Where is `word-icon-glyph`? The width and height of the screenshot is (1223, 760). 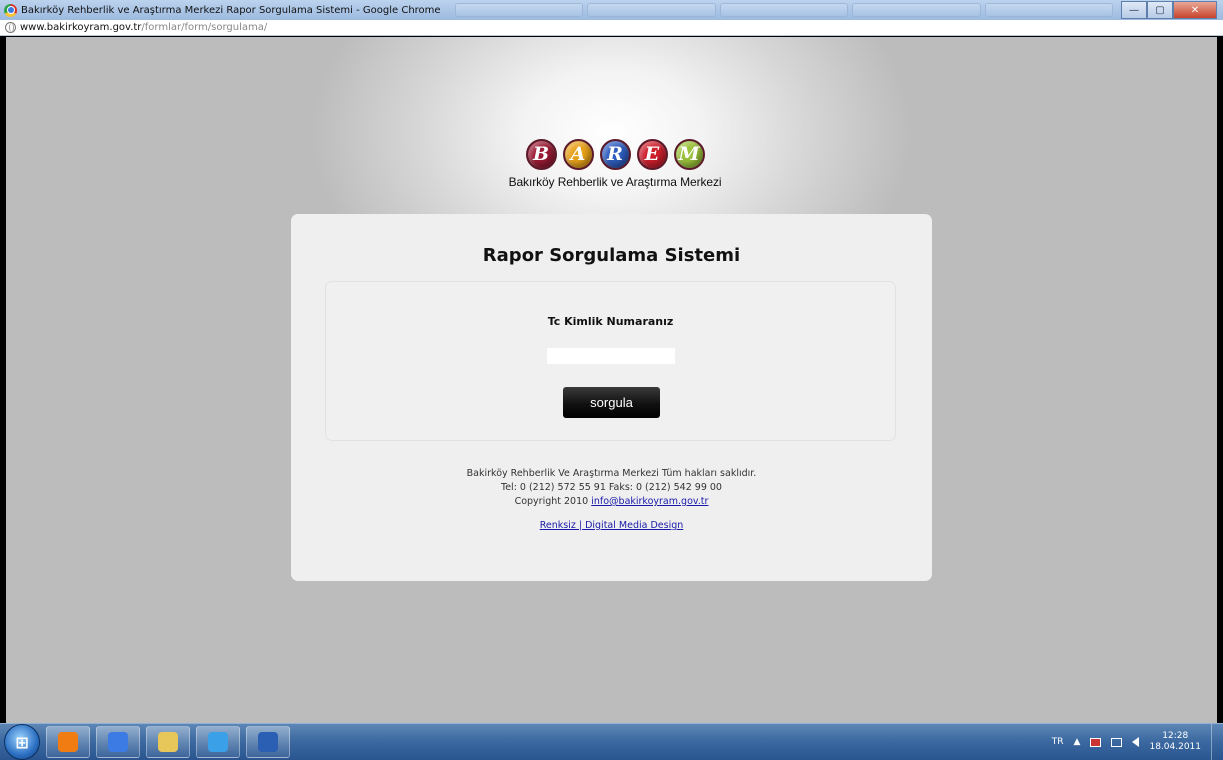
word-icon-glyph is located at coordinates (268, 742).